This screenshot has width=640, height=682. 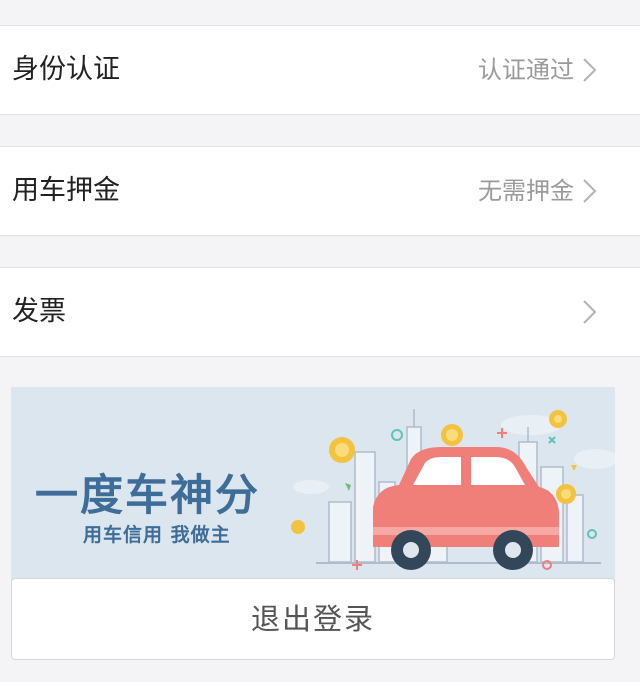 I want to click on car-deposit-status: 无需押金, so click(x=526, y=191).